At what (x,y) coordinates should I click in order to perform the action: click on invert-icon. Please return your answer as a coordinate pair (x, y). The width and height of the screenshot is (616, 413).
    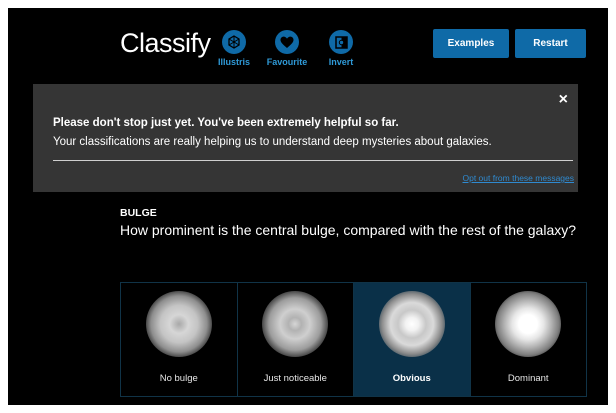
    Looking at the image, I should click on (341, 42).